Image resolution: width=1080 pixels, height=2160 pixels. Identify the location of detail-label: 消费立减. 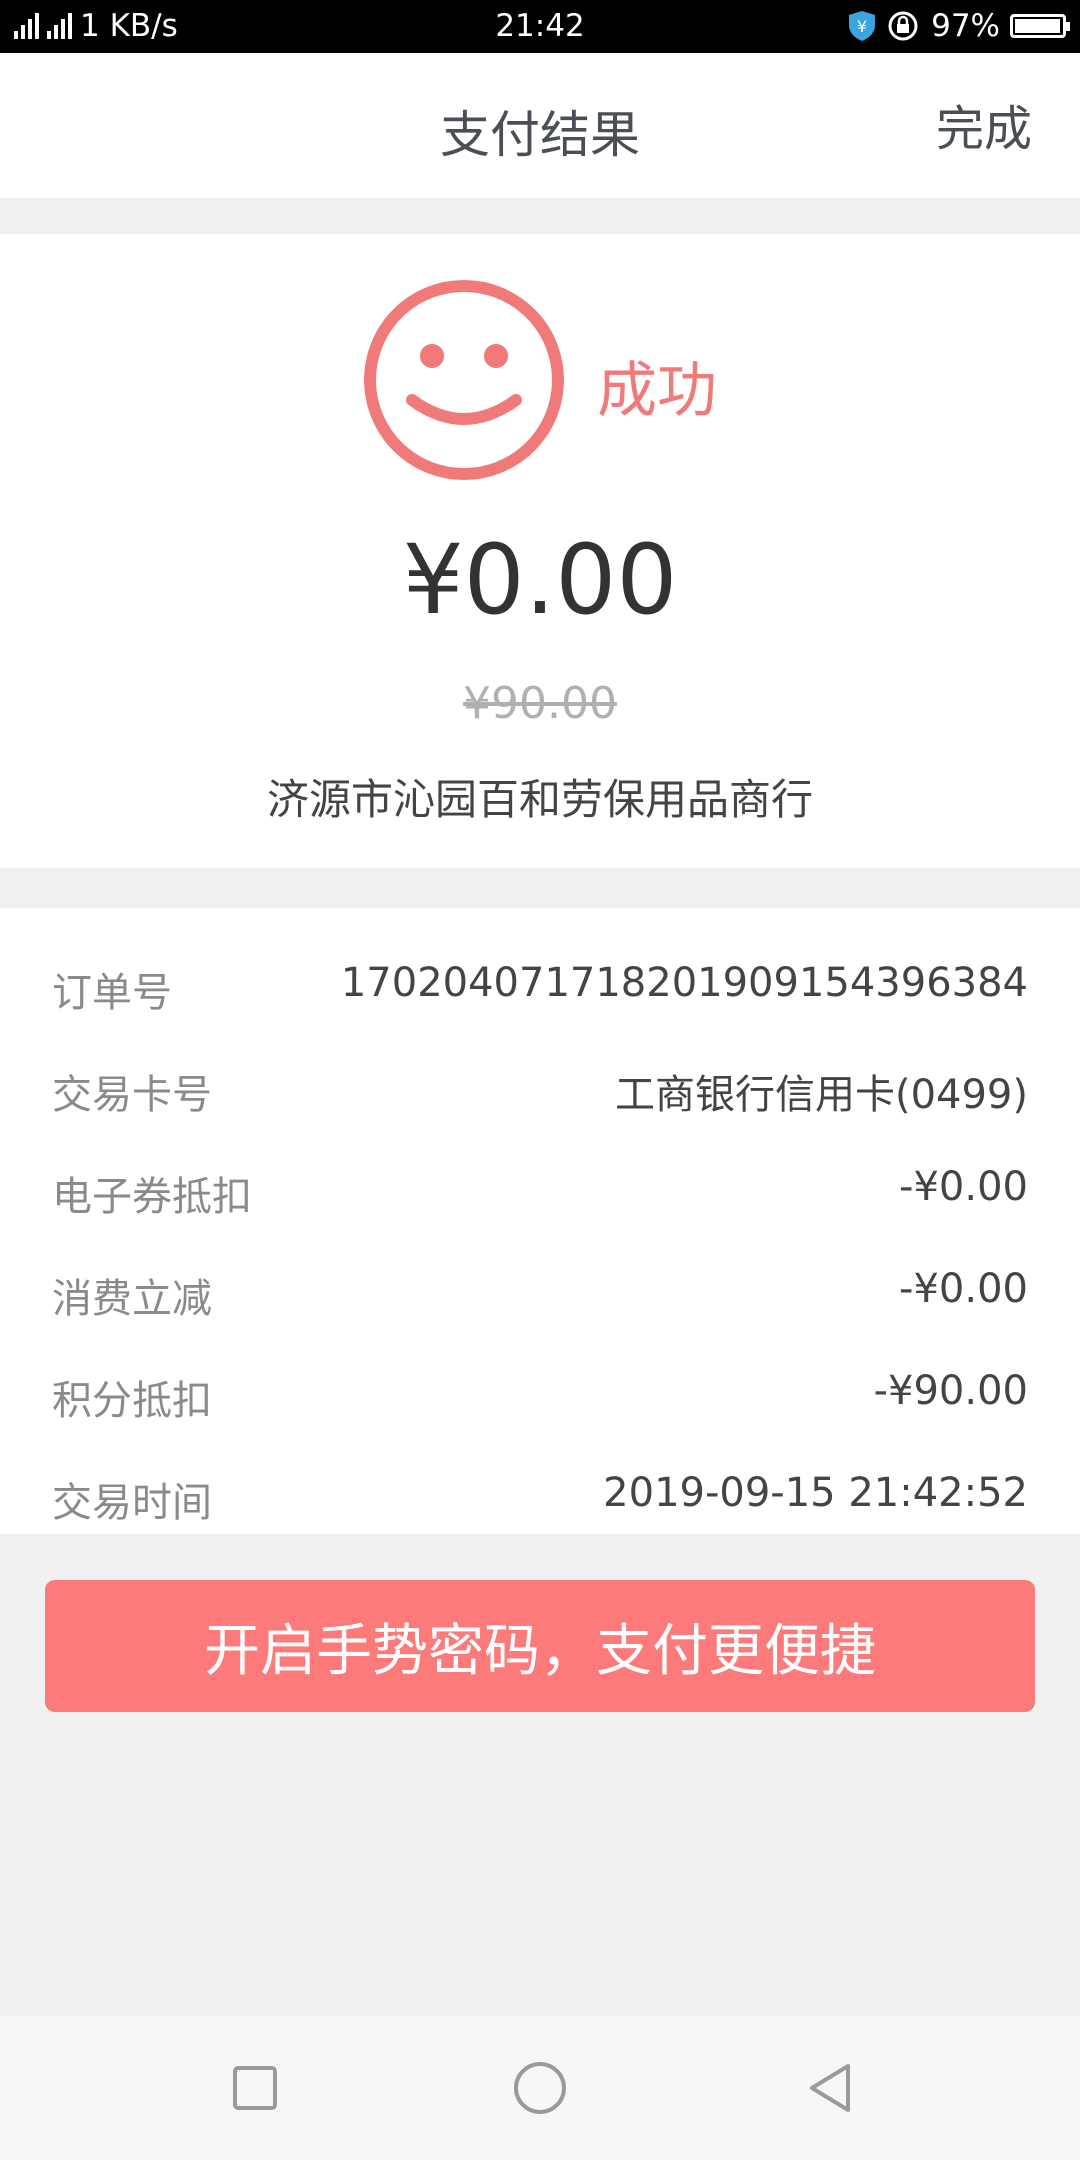
(132, 1299).